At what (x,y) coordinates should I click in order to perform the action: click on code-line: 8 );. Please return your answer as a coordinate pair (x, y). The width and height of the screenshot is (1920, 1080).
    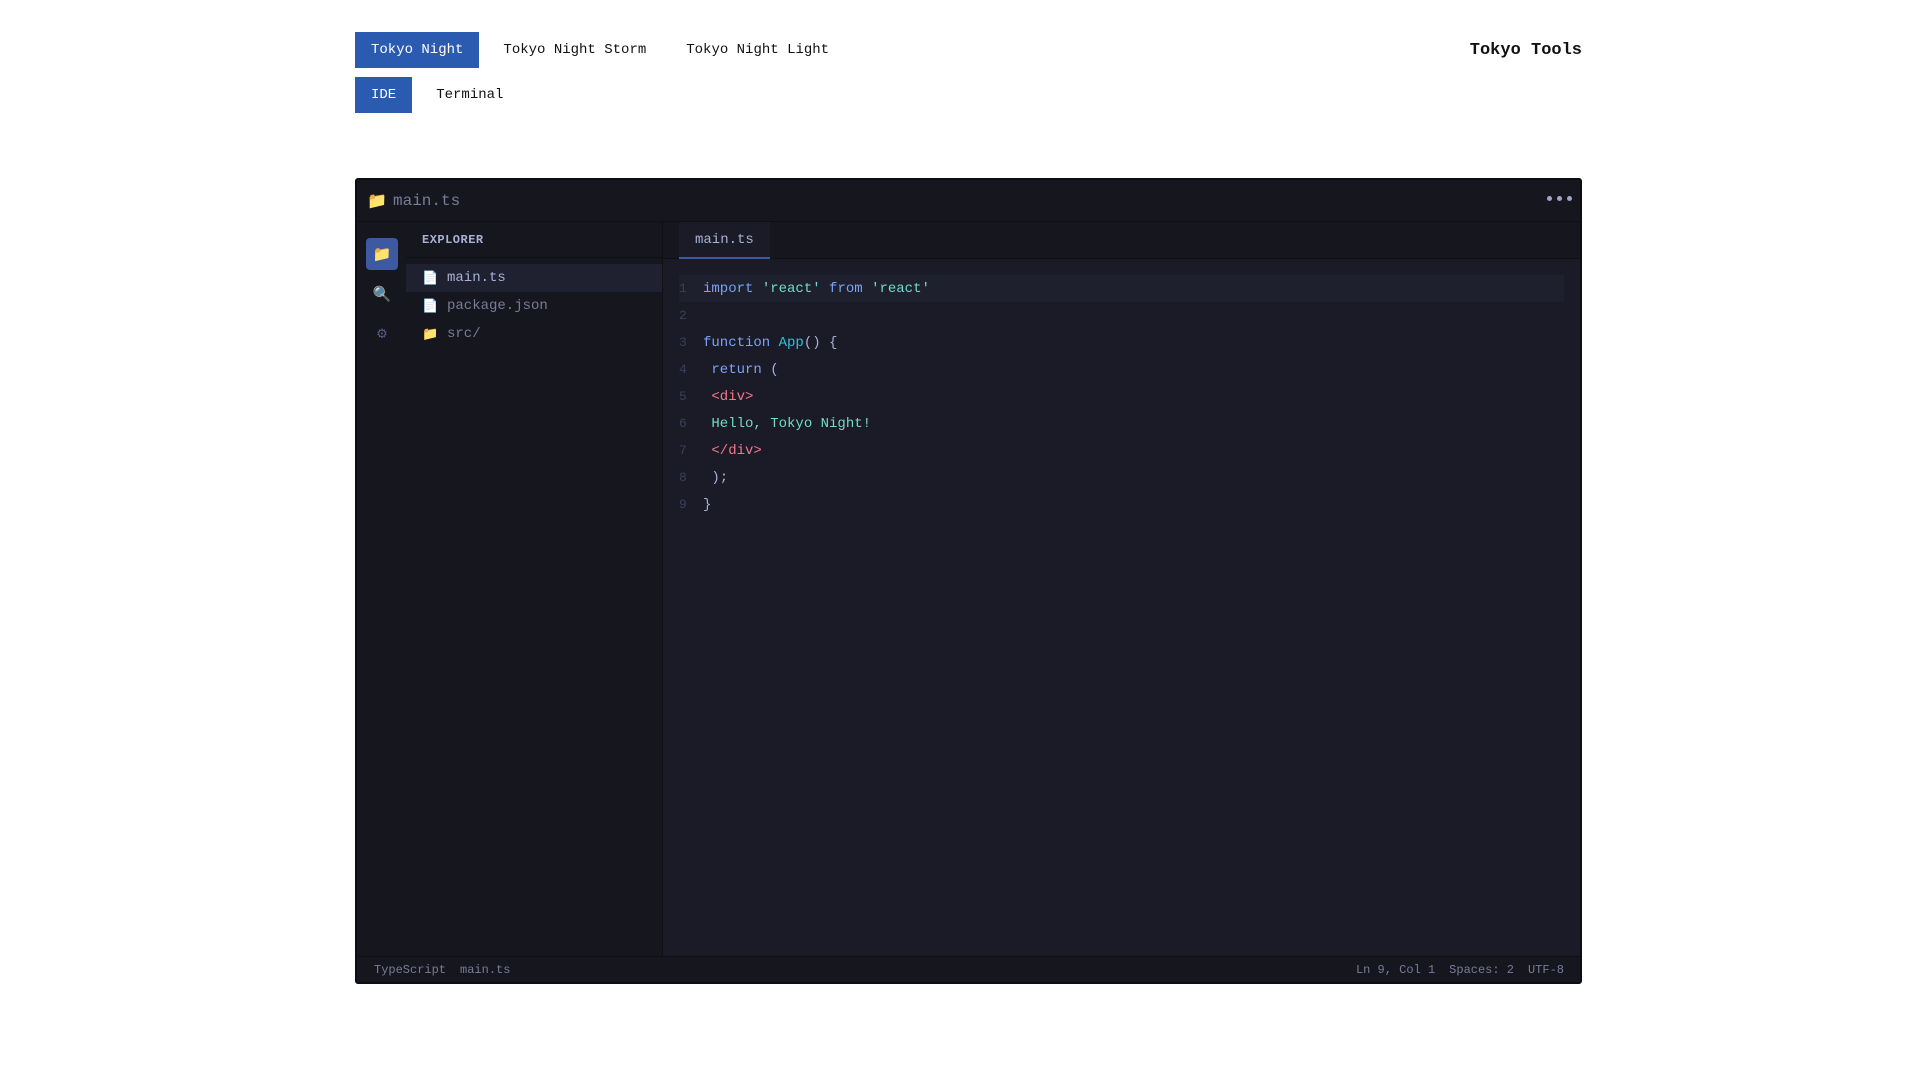
    Looking at the image, I should click on (1121, 477).